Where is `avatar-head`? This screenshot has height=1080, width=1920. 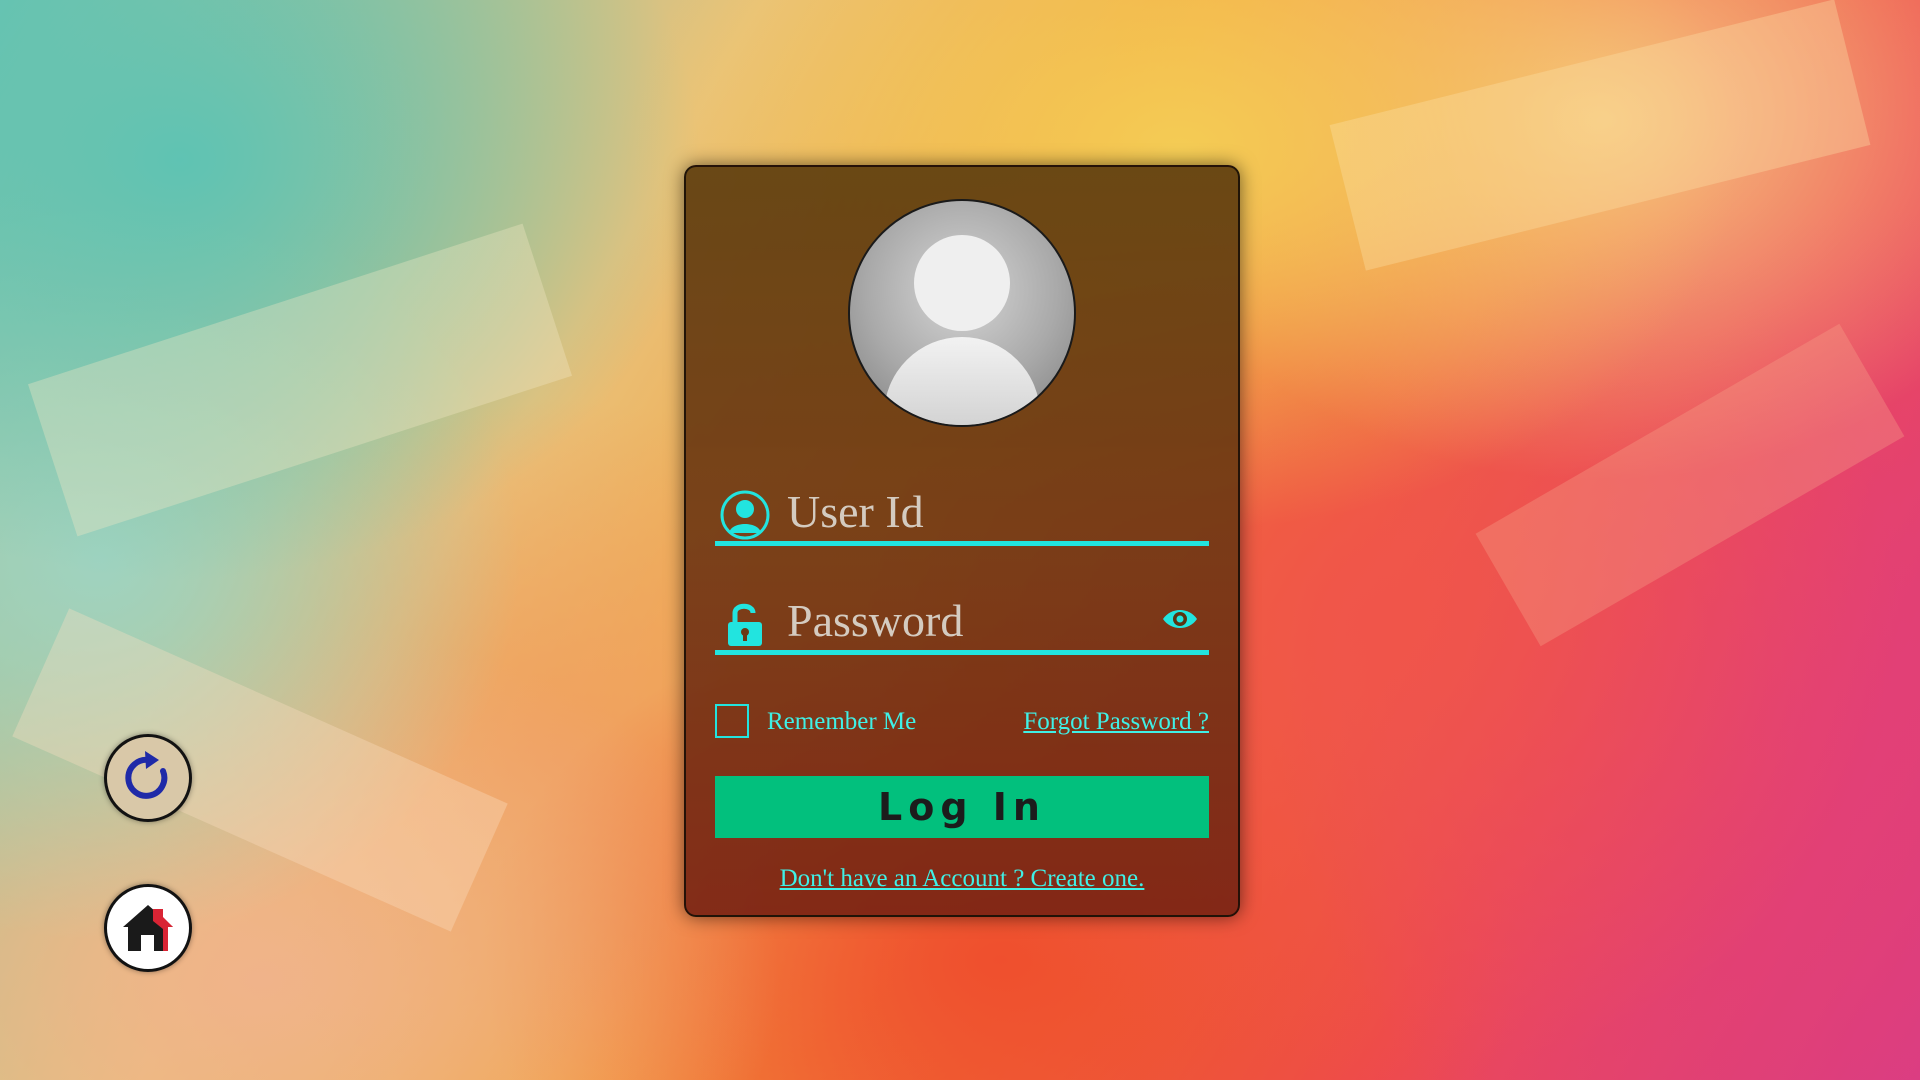
avatar-head is located at coordinates (962, 283).